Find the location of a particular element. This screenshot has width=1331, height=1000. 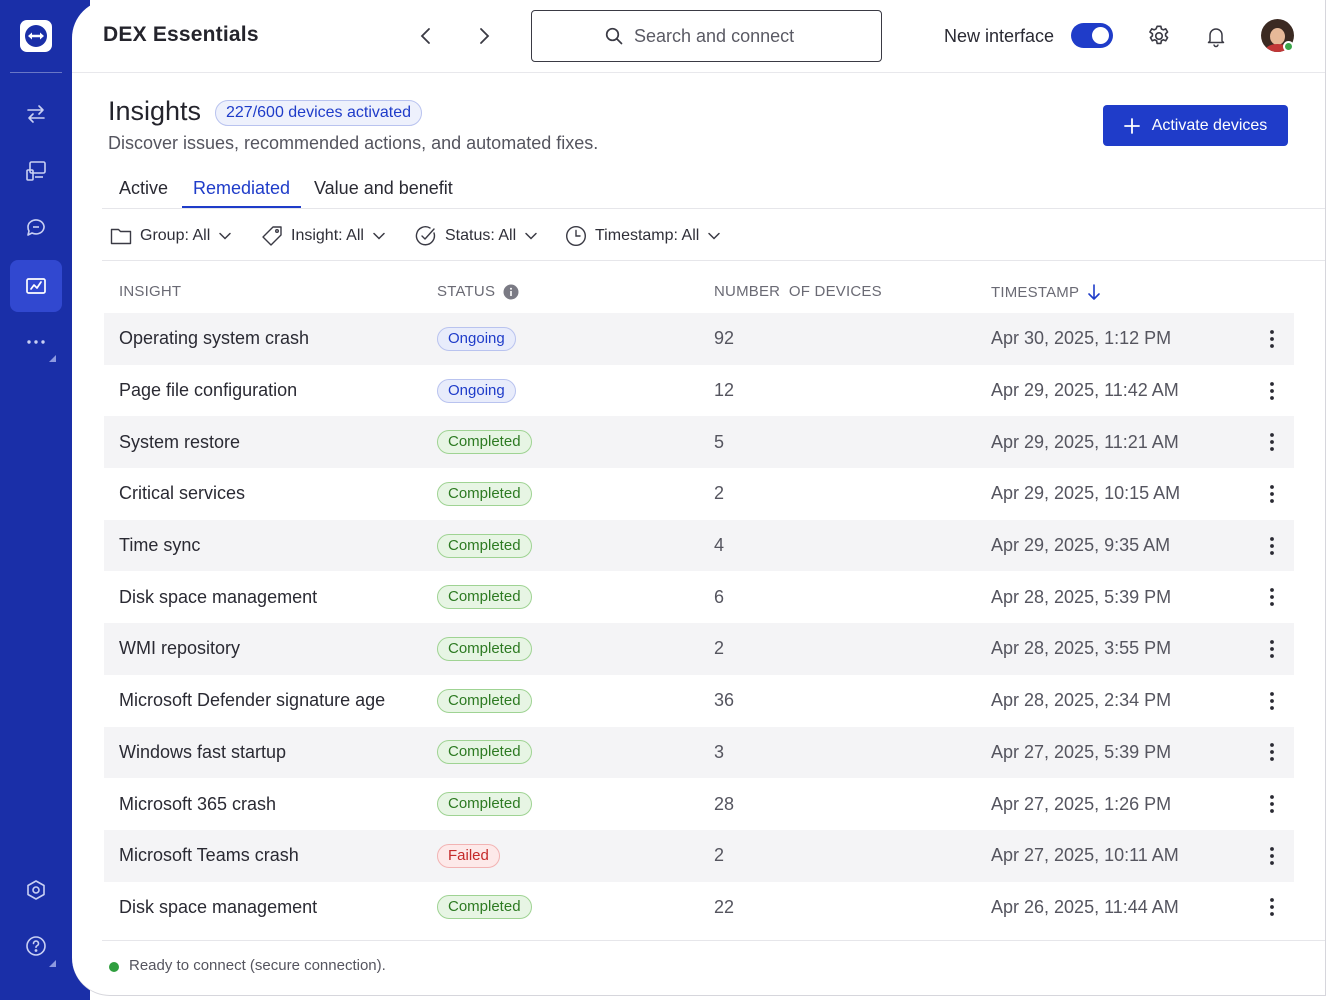

rail-item-admin-settings is located at coordinates (36, 890).